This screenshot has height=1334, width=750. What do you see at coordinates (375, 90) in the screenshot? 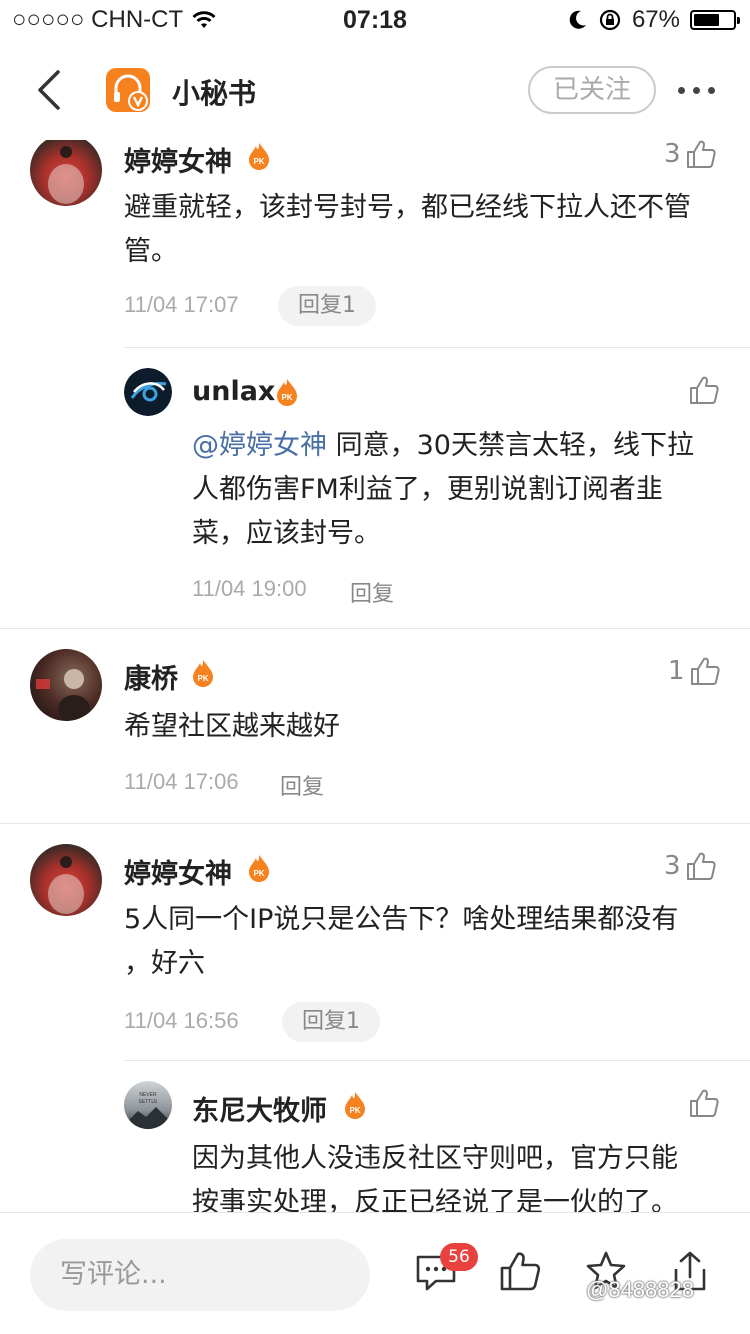
I see `nav-bar: 小秘书 已关注` at bounding box center [375, 90].